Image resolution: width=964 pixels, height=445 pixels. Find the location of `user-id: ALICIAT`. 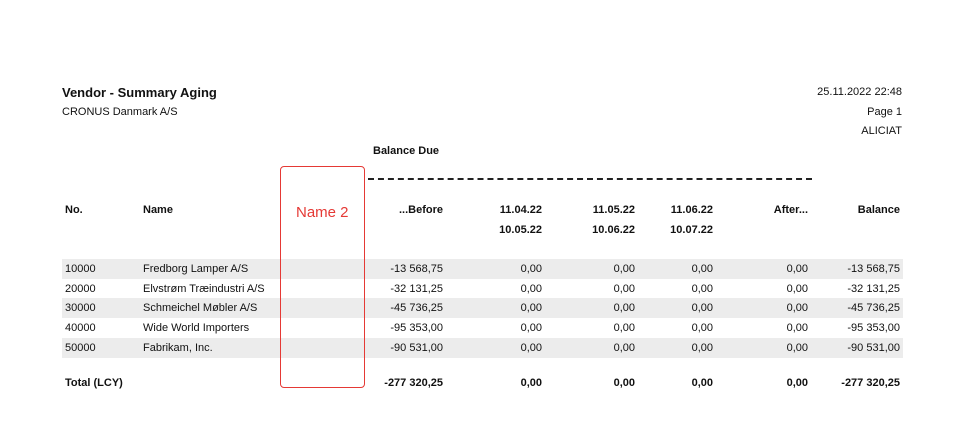

user-id: ALICIAT is located at coordinates (881, 131).